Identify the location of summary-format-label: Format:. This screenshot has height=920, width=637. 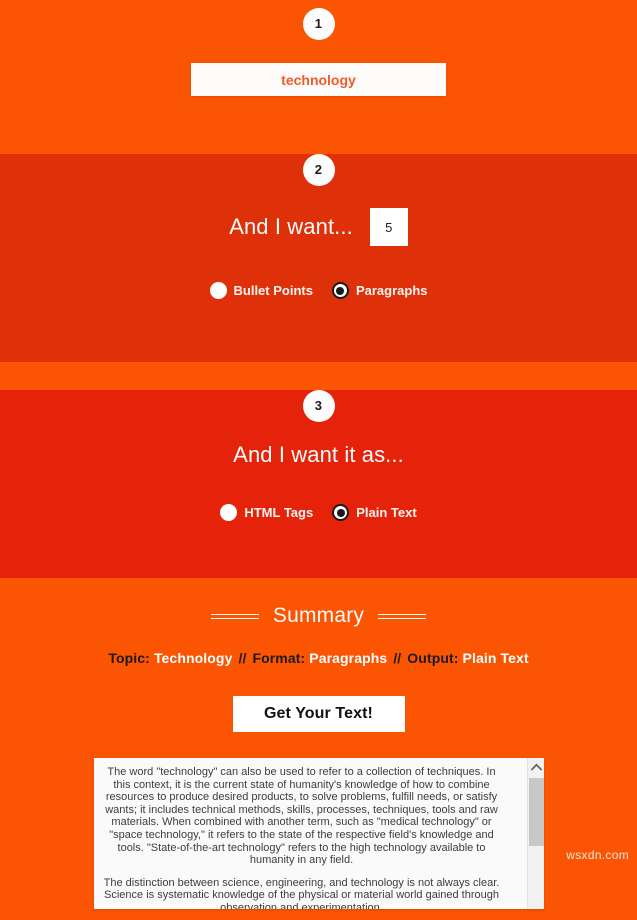
(279, 658).